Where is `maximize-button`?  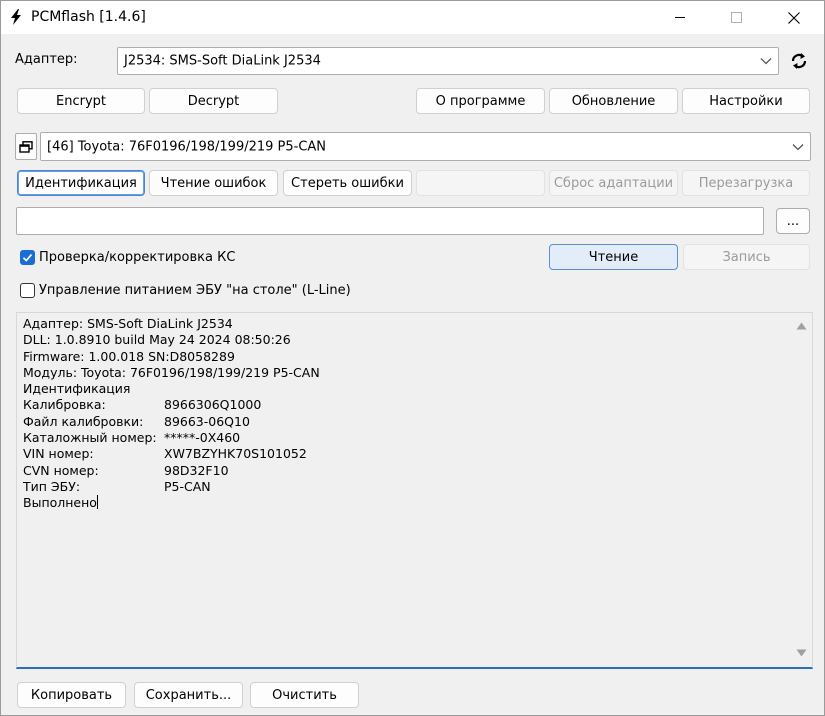
maximize-button is located at coordinates (736, 17).